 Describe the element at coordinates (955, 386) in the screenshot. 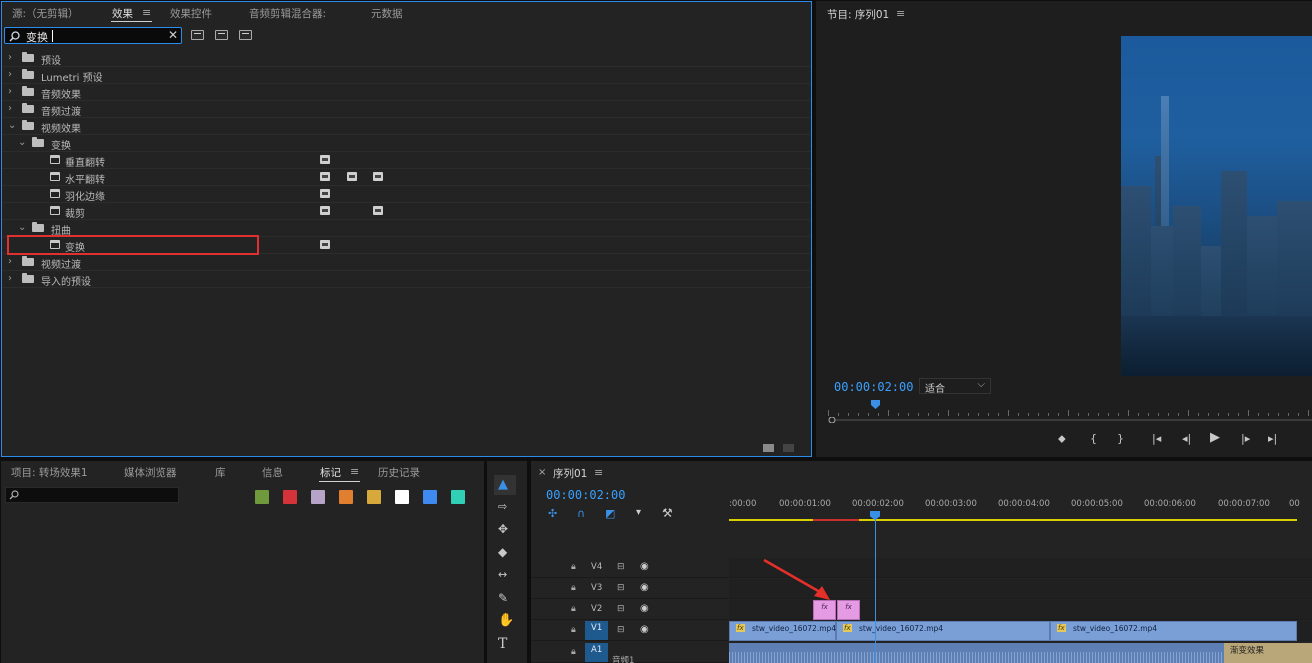

I see `fit-select: 适合 ⌵` at that location.